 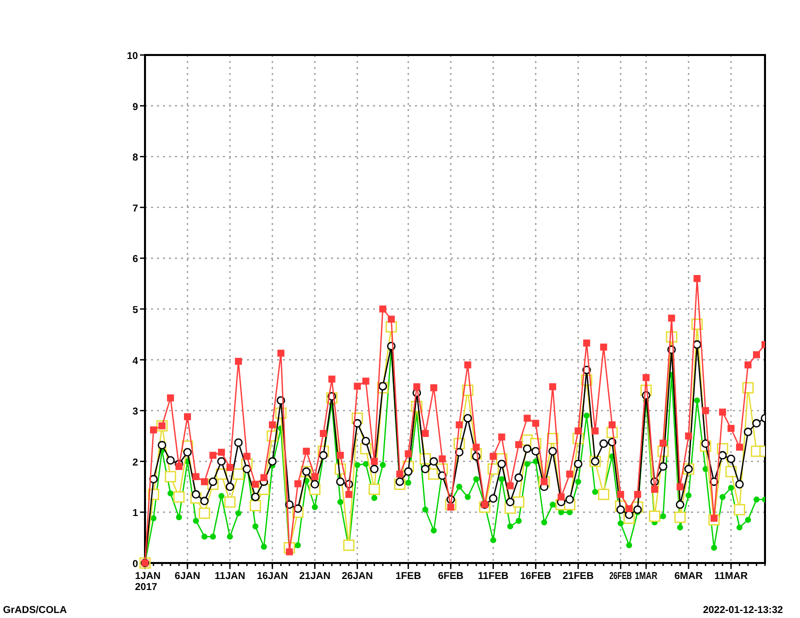 I want to click on x-tick-label: 1JAN, so click(x=148, y=576).